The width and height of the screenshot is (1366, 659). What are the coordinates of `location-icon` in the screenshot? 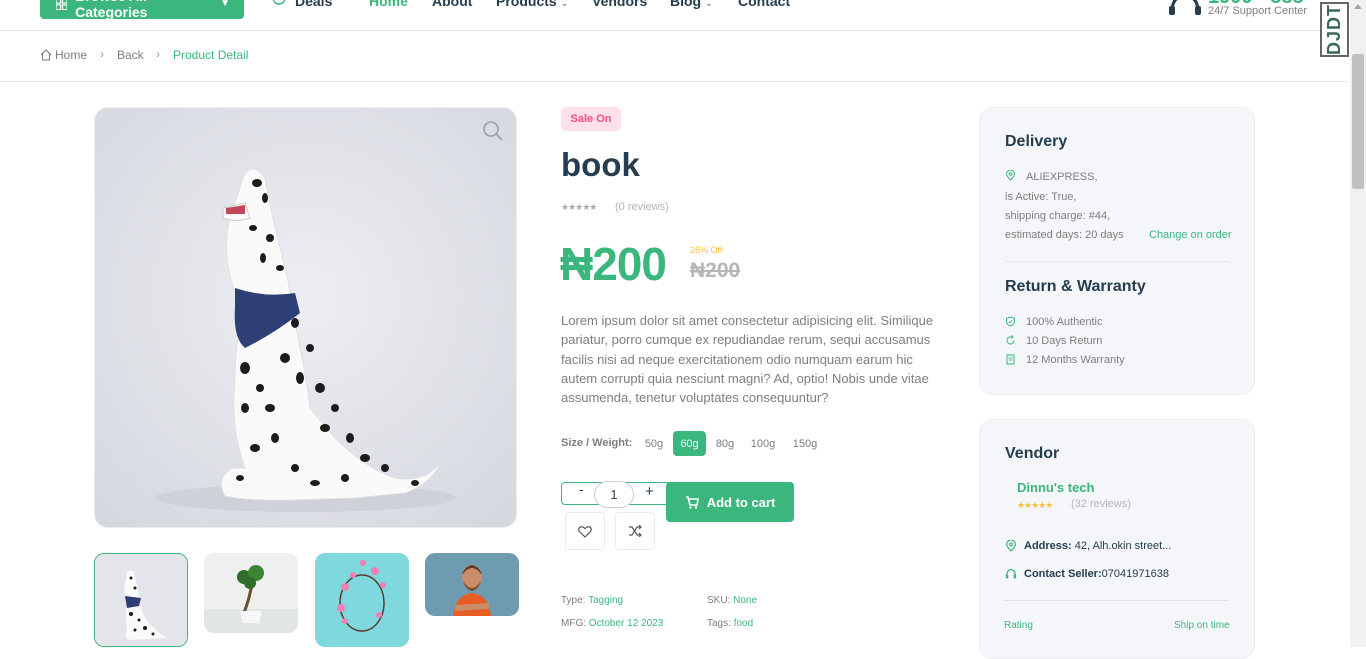 It's located at (1011, 546).